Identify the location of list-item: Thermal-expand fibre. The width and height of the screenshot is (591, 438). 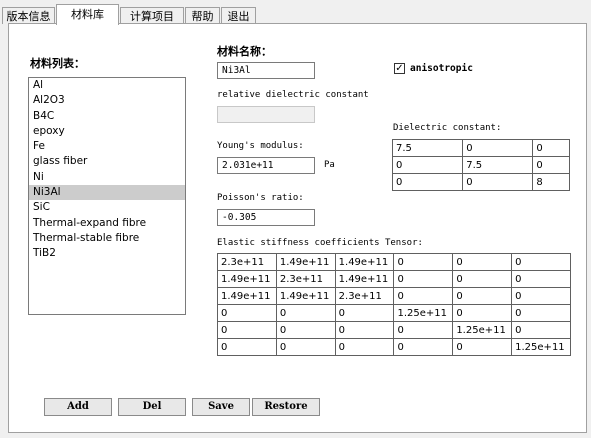
(107, 223).